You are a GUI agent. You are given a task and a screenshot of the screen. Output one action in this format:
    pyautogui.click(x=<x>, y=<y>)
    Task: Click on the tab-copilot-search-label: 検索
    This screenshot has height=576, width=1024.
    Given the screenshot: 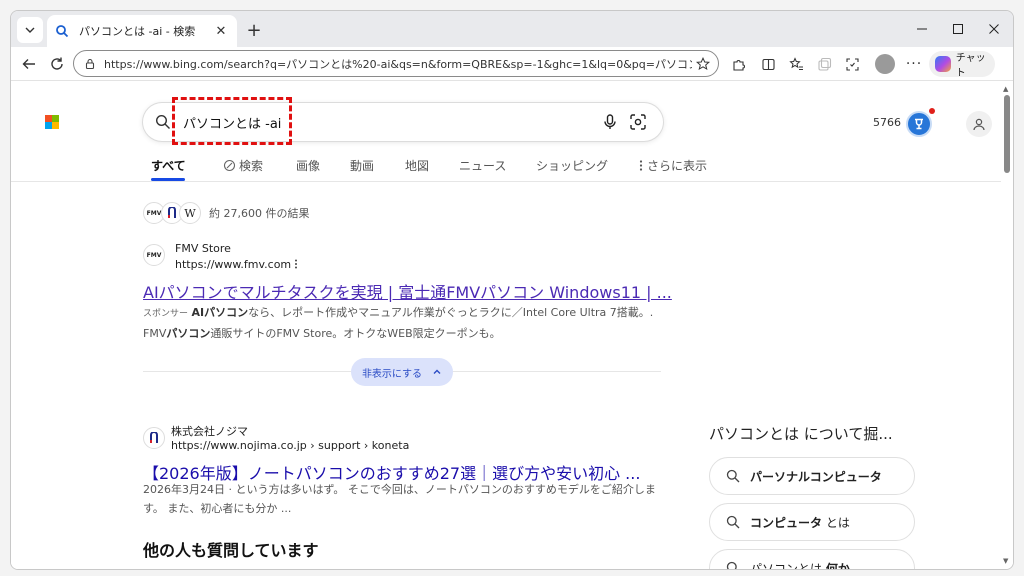 What is the action you would take?
    pyautogui.click(x=251, y=166)
    